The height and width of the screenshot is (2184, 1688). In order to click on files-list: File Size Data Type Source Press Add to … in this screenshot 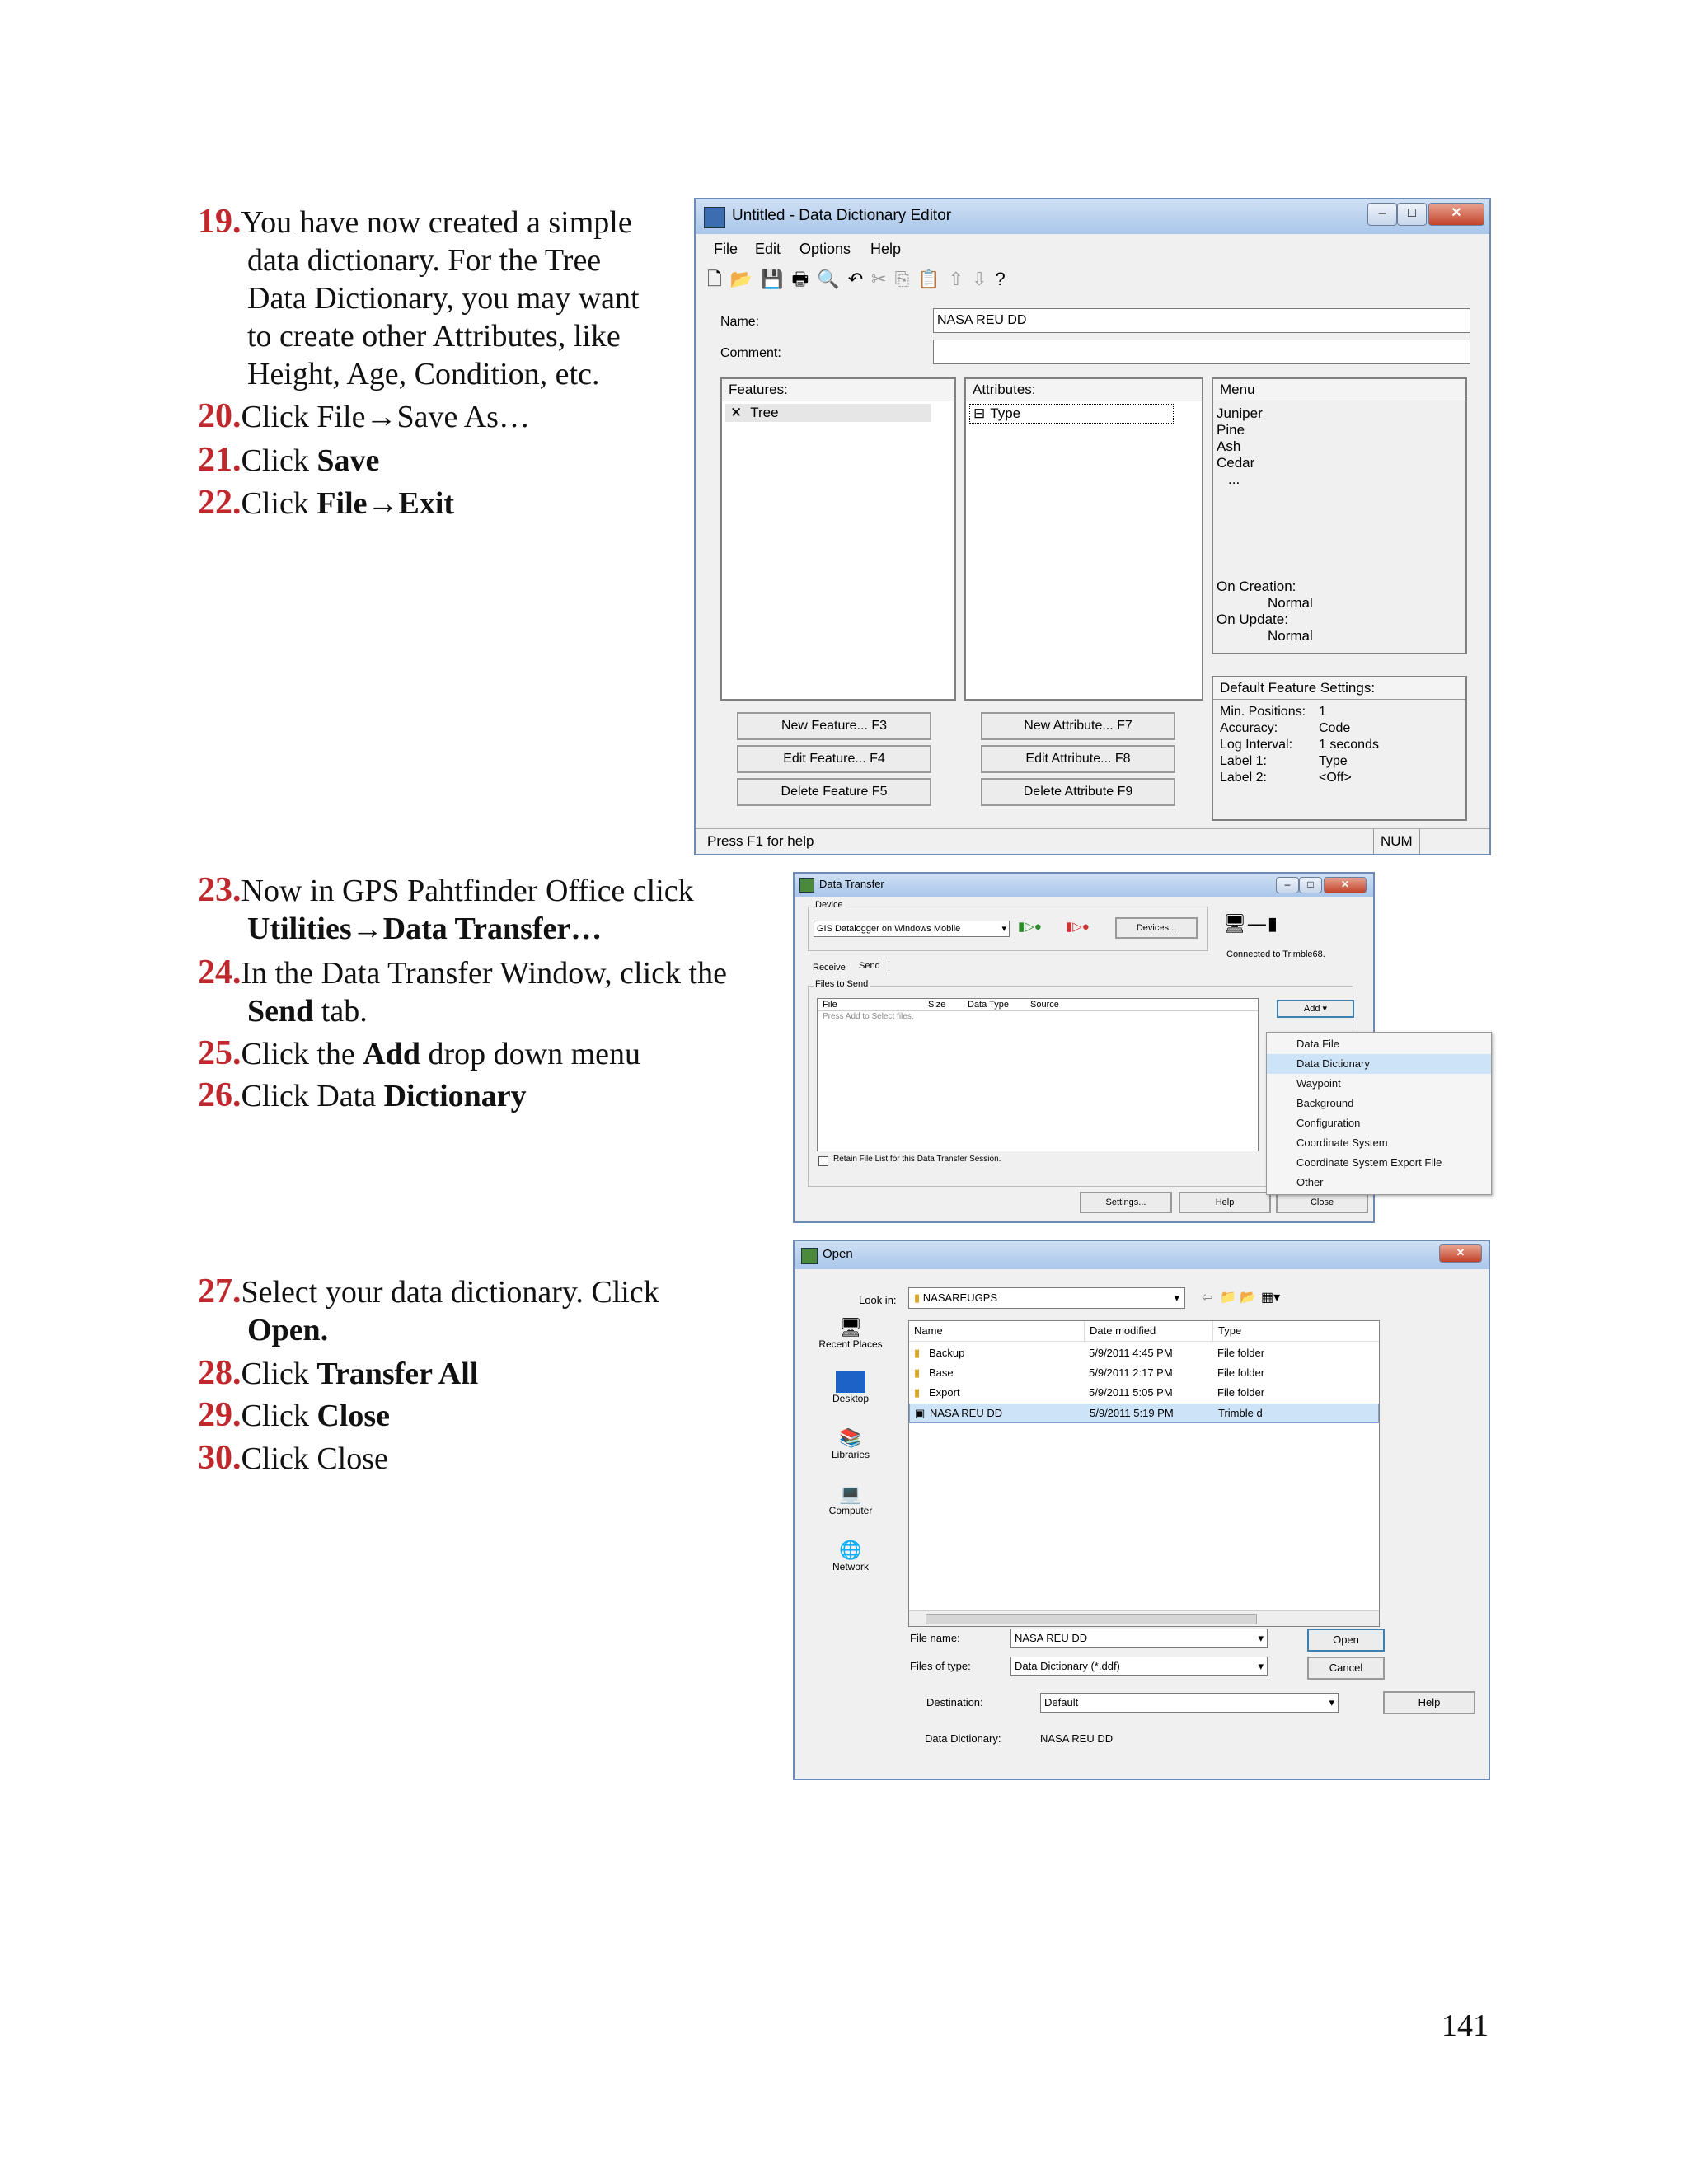, I will do `click(1038, 1074)`.